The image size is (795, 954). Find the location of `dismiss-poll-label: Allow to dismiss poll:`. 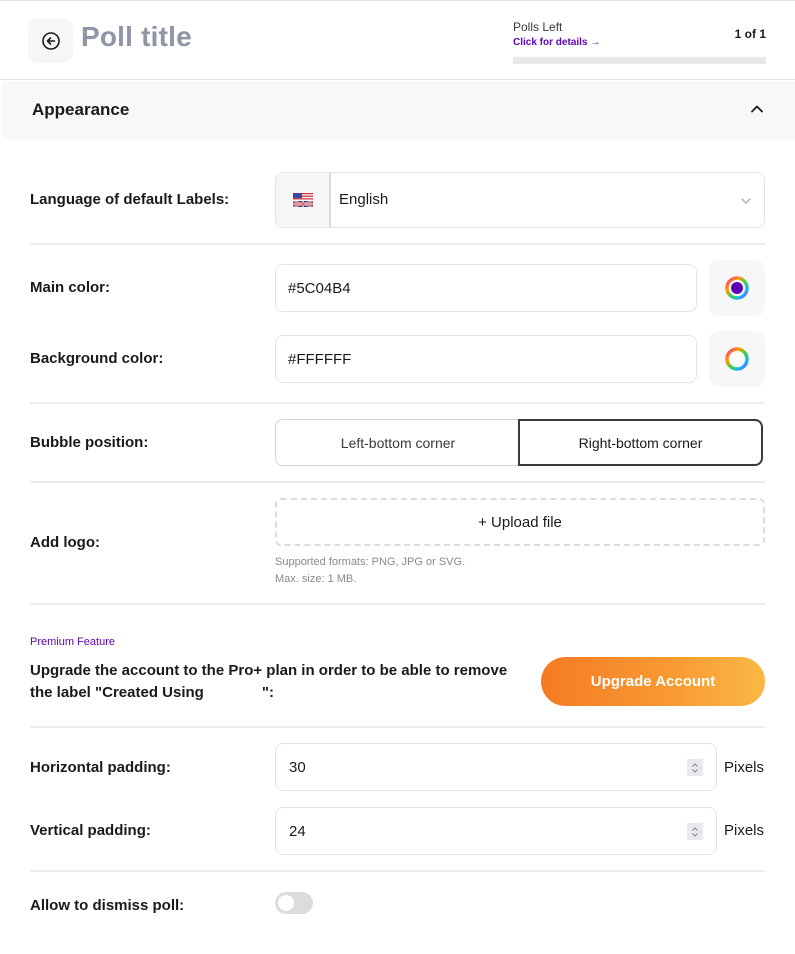

dismiss-poll-label: Allow to dismiss poll: is located at coordinates (107, 905).